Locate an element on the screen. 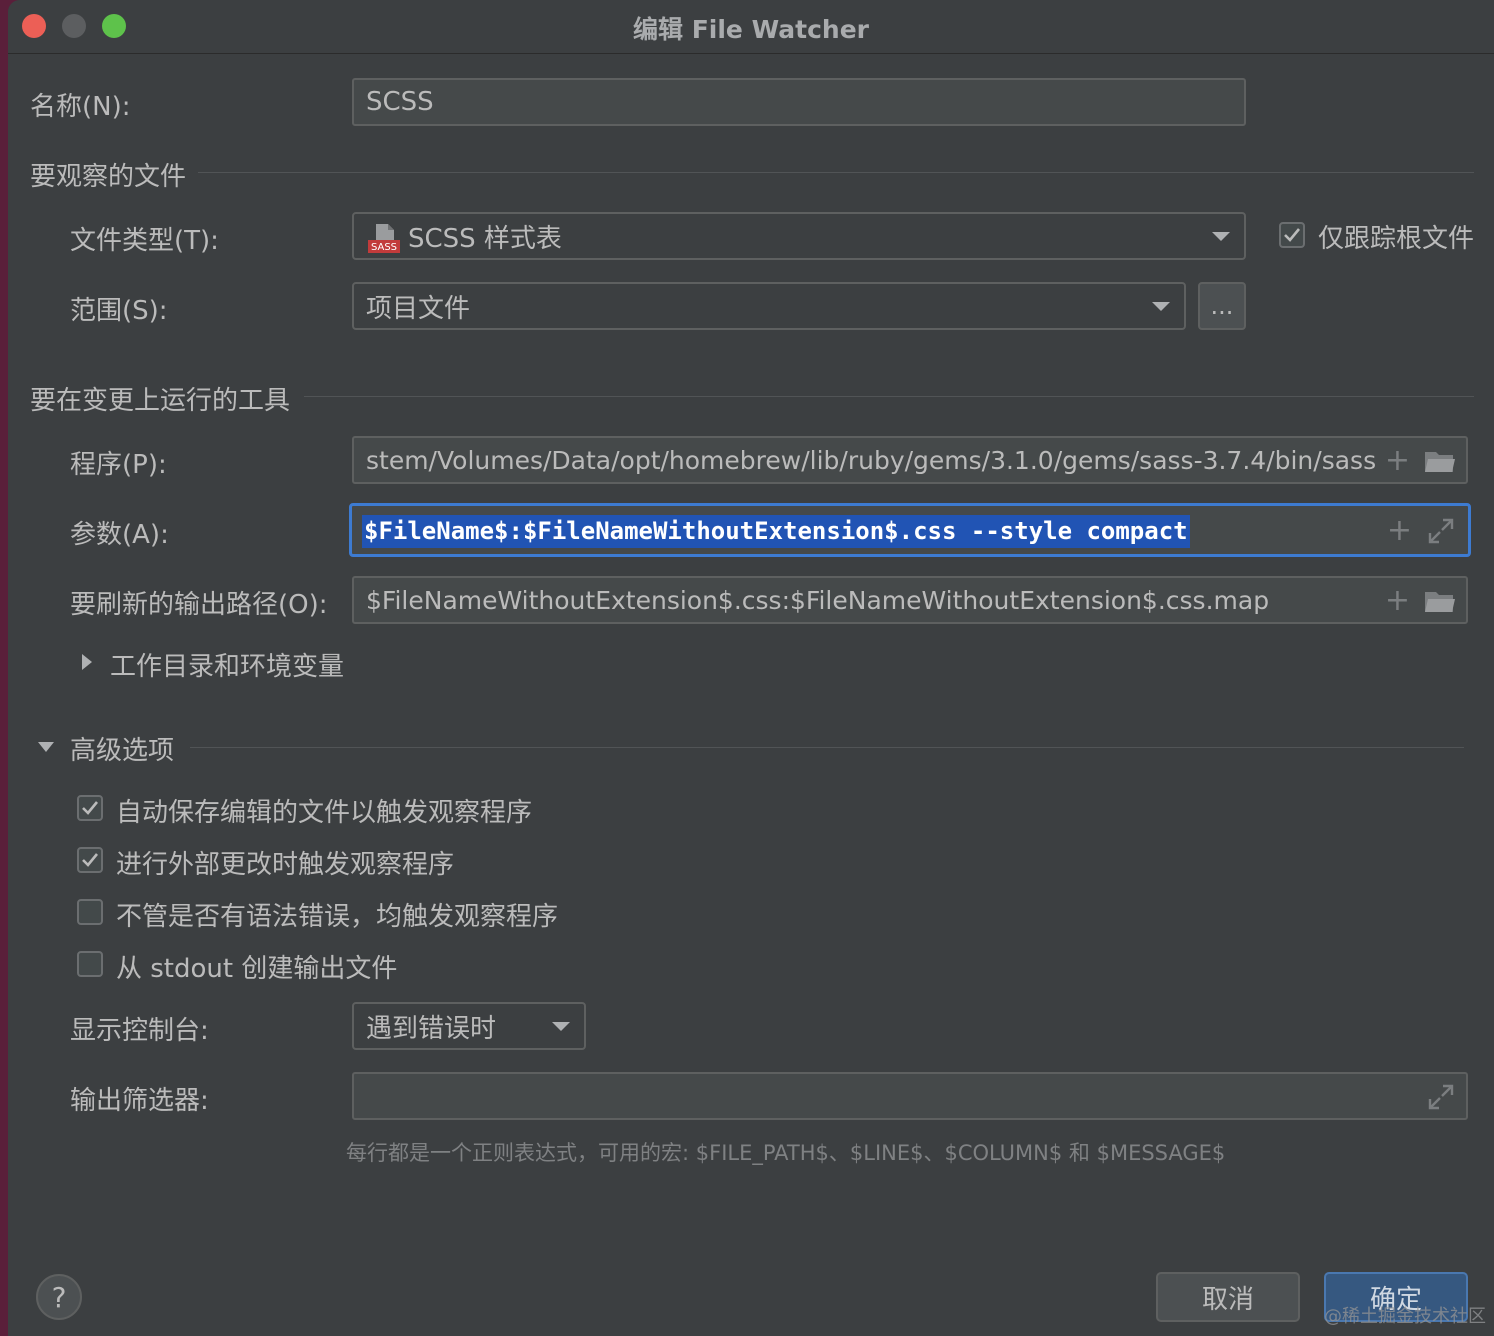 This screenshot has height=1336, width=1494. watch-files-section-title: 要观察的文件 is located at coordinates (108, 177).